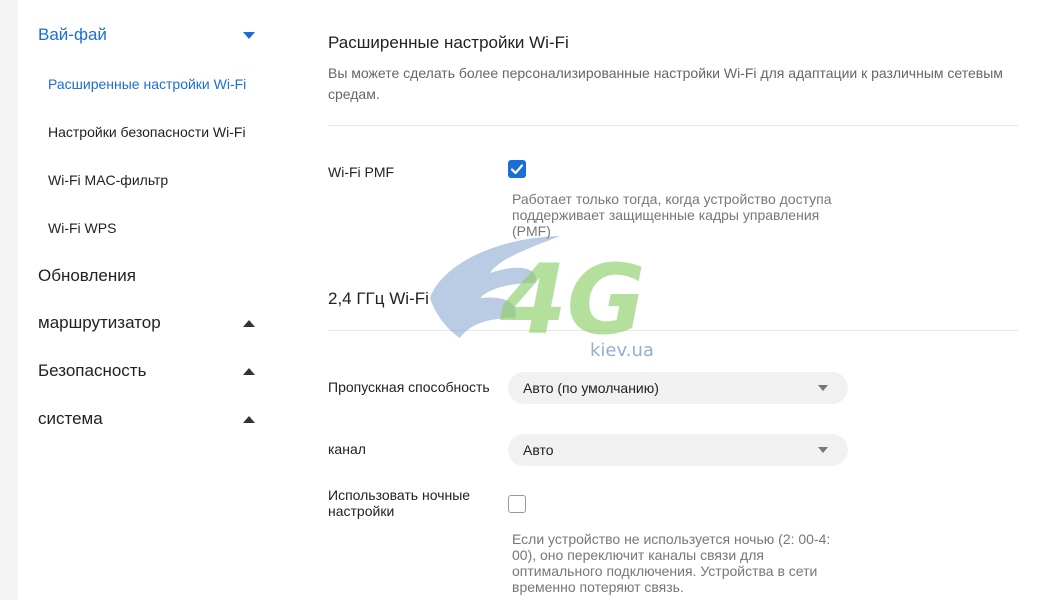 This screenshot has width=1041, height=600. I want to click on sidebar-item-wifi-security: Настройки безопасности Wi-Fi, so click(147, 132).